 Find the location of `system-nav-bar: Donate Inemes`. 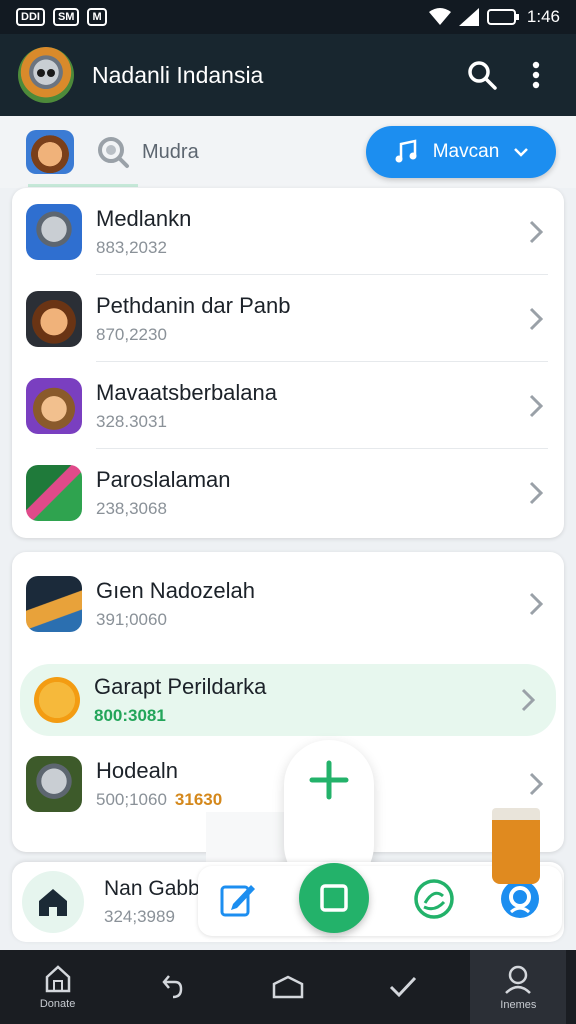

system-nav-bar: Donate Inemes is located at coordinates (288, 987).